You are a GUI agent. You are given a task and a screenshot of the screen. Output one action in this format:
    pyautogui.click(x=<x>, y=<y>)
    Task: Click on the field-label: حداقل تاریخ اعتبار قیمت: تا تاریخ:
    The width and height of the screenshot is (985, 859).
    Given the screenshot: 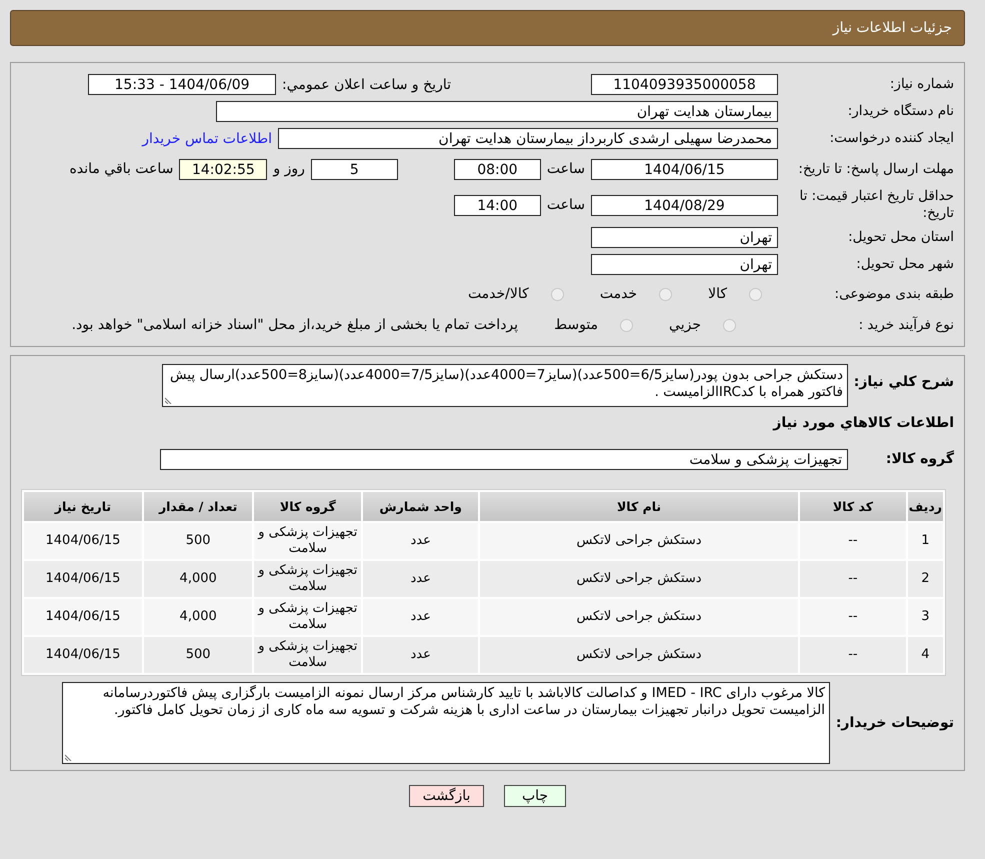 What is the action you would take?
    pyautogui.click(x=876, y=205)
    